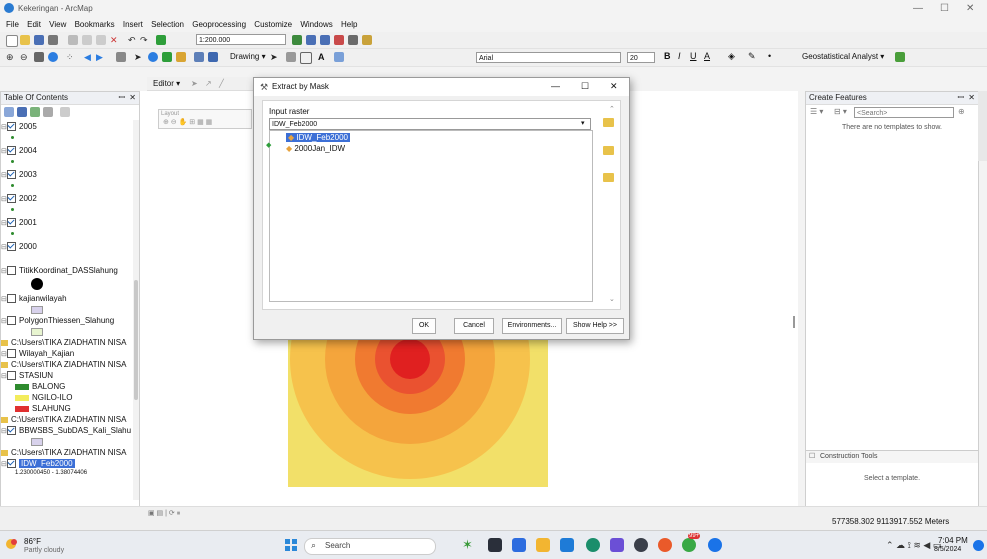 This screenshot has width=987, height=559. Describe the element at coordinates (57, 25) in the screenshot. I see `menu-view: View` at that location.